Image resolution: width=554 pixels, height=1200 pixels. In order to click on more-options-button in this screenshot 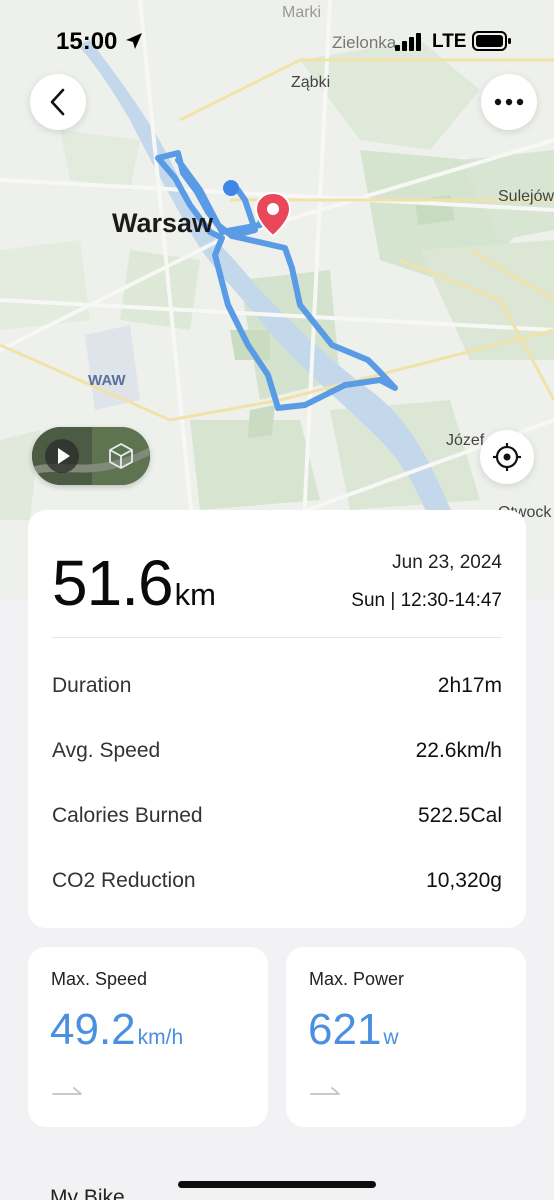, I will do `click(509, 102)`.